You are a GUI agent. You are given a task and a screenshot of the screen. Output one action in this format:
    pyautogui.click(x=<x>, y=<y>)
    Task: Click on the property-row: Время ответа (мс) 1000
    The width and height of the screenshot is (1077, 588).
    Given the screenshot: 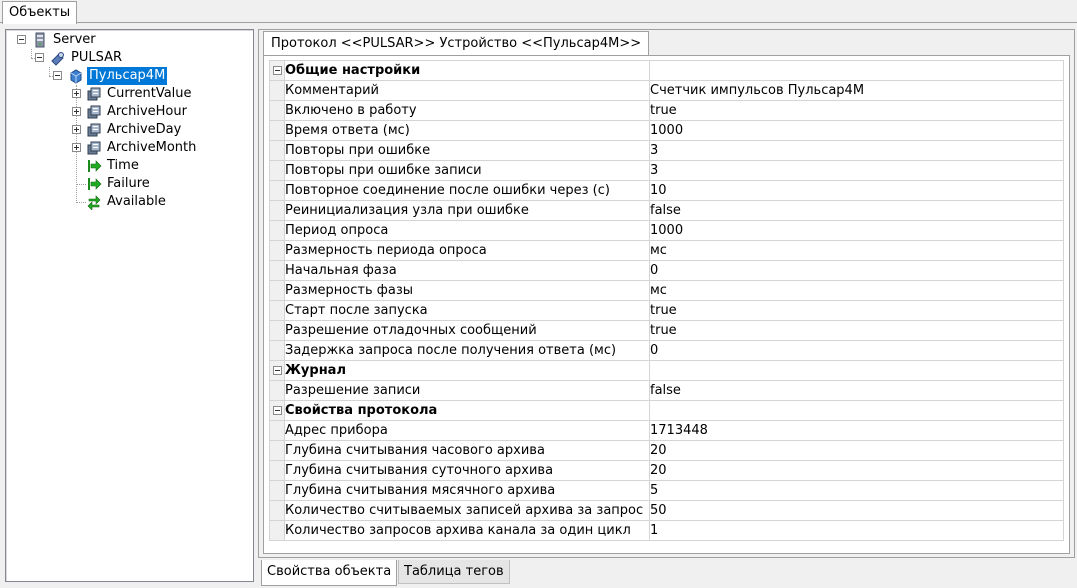 What is the action you would take?
    pyautogui.click(x=666, y=130)
    